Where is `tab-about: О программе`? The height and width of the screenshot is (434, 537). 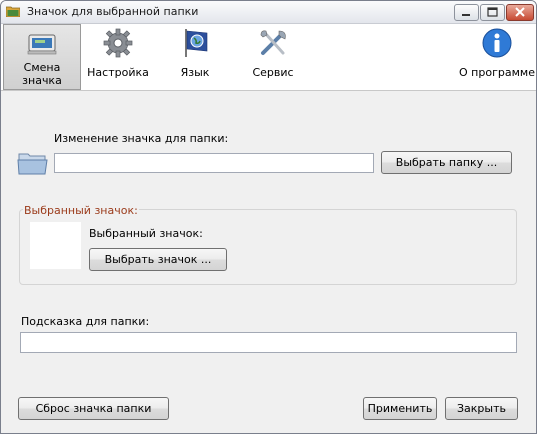 tab-about: О программе is located at coordinates (497, 57).